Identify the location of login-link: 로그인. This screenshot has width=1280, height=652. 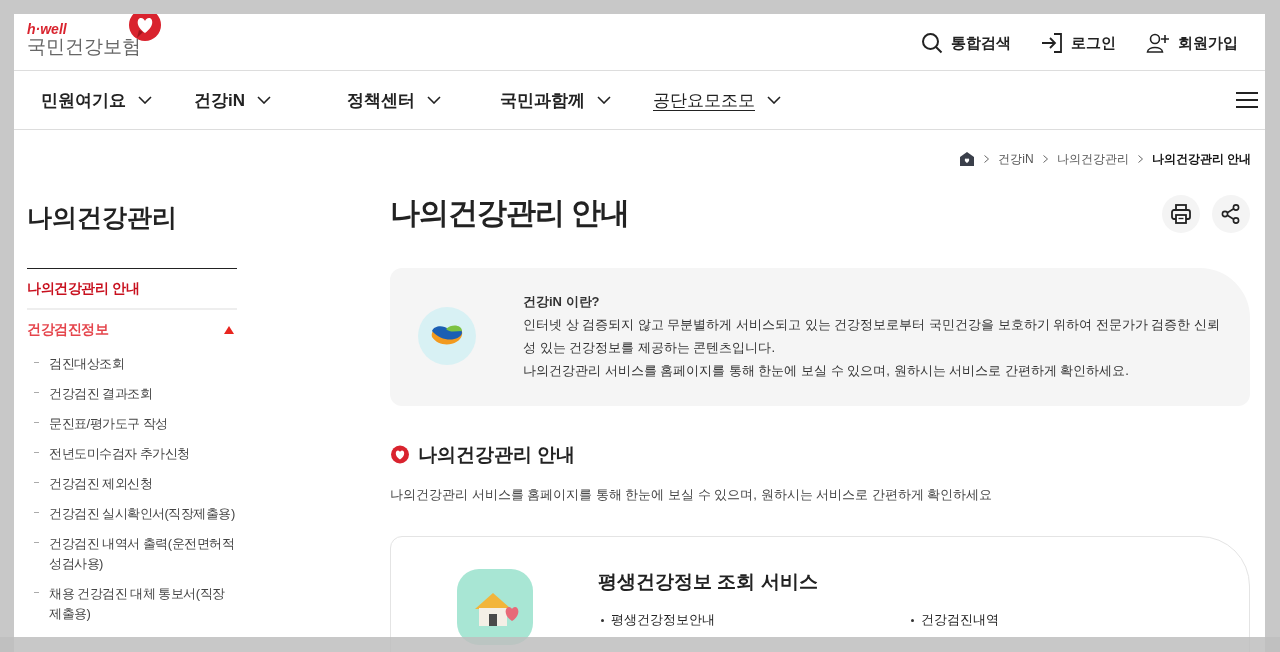
(1078, 43).